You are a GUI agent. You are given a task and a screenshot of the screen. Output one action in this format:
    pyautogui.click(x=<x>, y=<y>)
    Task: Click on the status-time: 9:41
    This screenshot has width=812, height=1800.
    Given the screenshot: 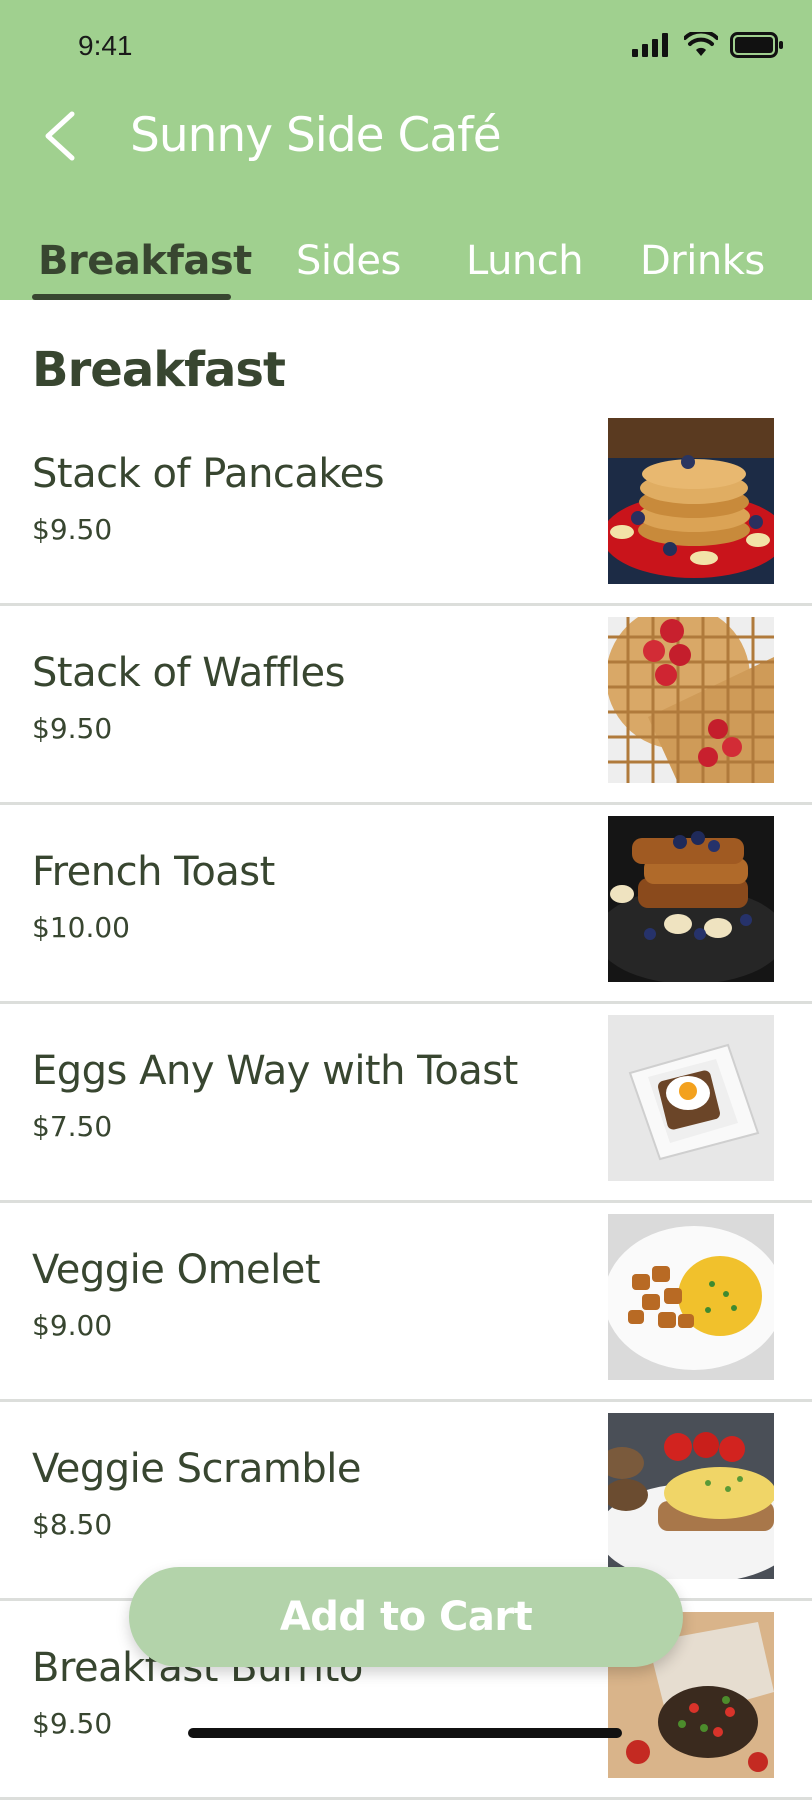 What is the action you would take?
    pyautogui.click(x=105, y=45)
    